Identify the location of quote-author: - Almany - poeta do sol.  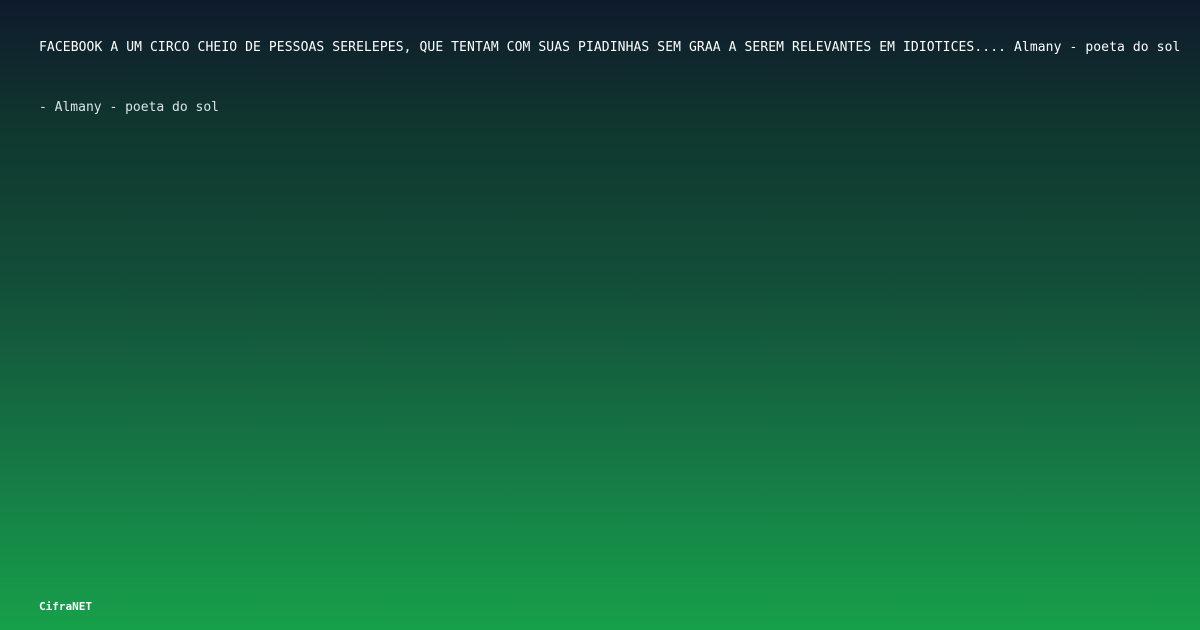
(129, 107).